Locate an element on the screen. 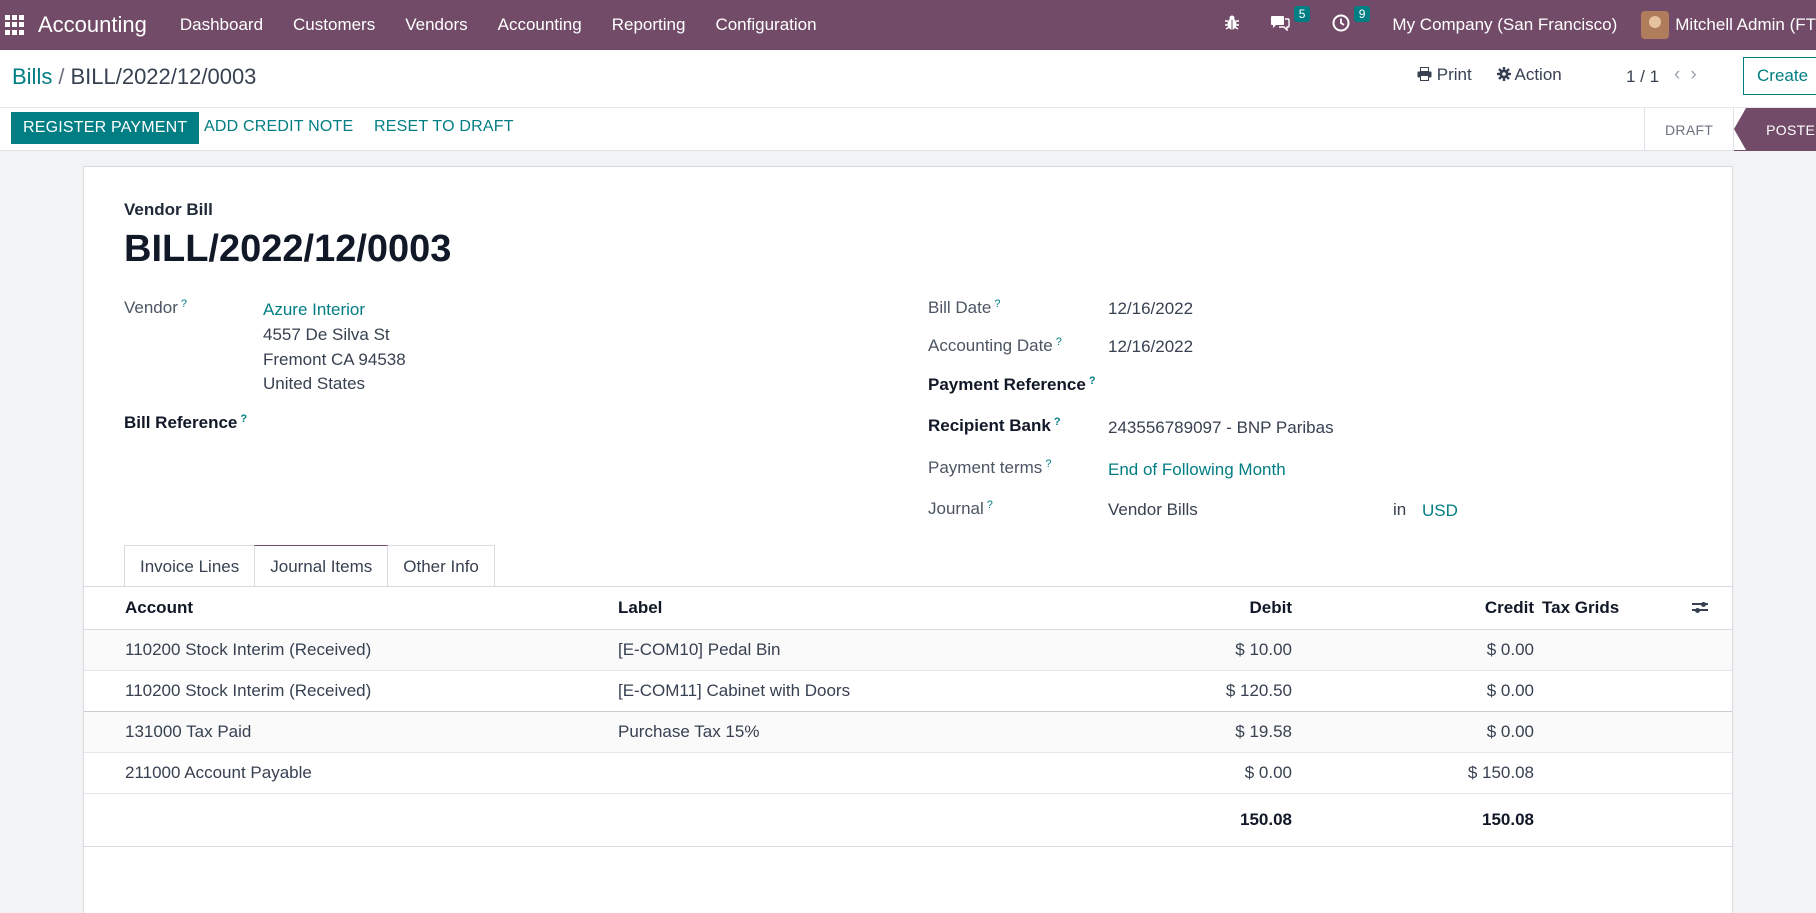 The width and height of the screenshot is (1816, 913). vendor-address-line: 4557 De Silva St is located at coordinates (326, 334).